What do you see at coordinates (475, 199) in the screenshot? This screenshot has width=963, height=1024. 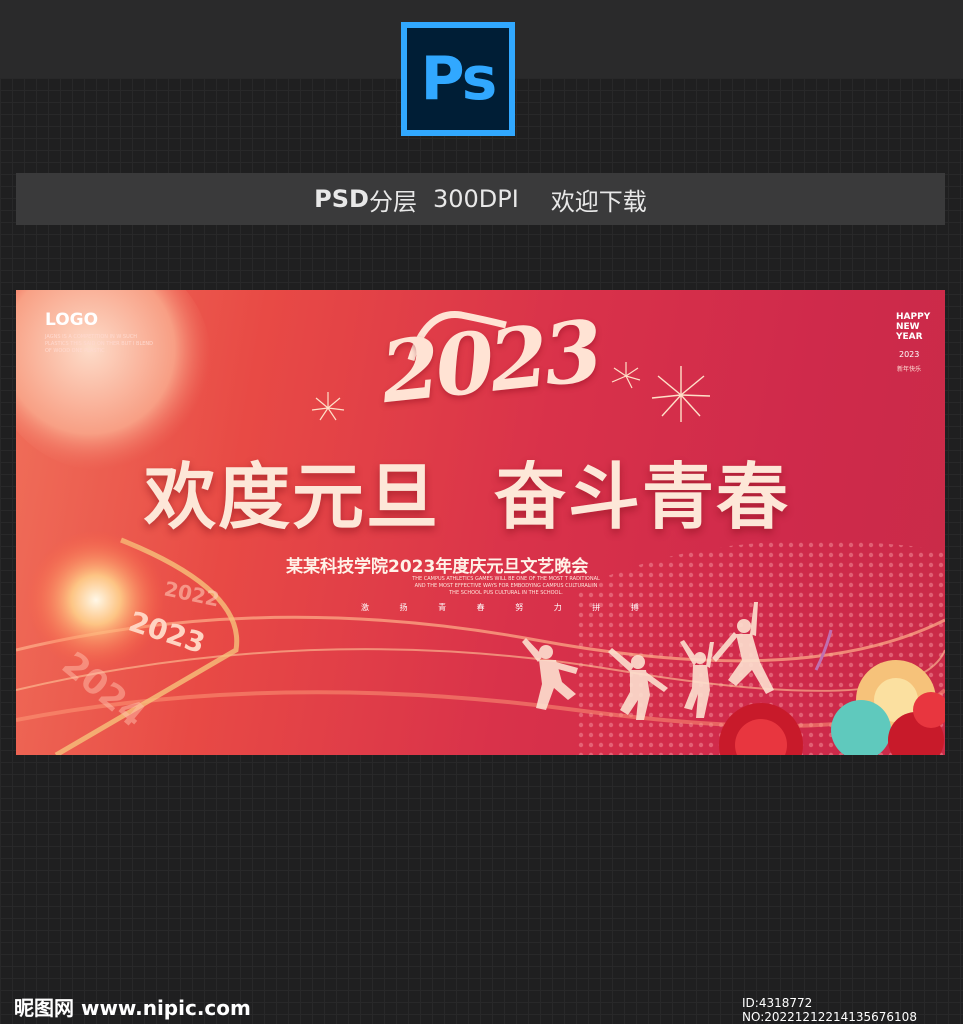 I see `dpi-label: 300DPI` at bounding box center [475, 199].